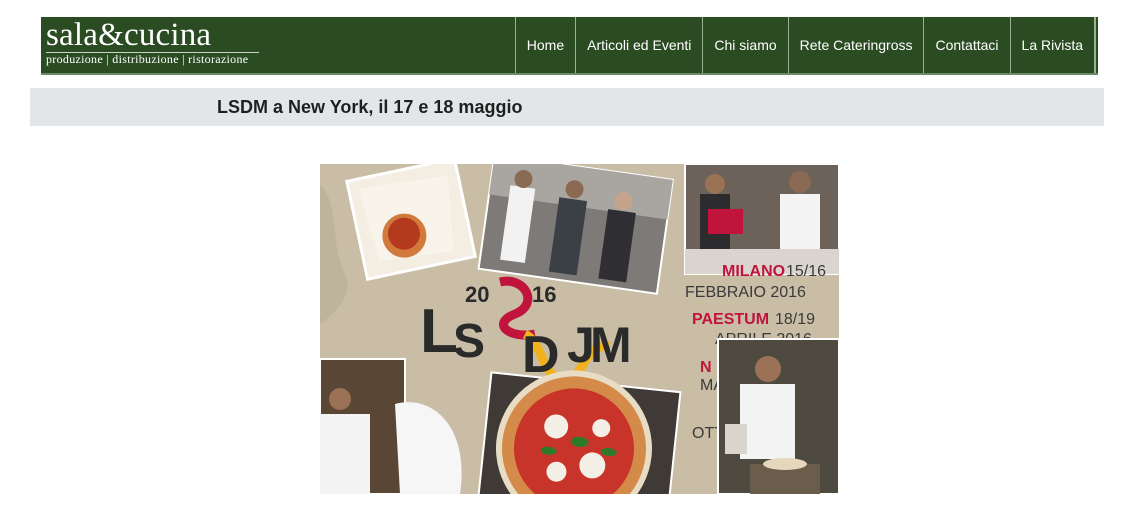  What do you see at coordinates (778, 416) in the screenshot?
I see `photo-chef-right` at bounding box center [778, 416].